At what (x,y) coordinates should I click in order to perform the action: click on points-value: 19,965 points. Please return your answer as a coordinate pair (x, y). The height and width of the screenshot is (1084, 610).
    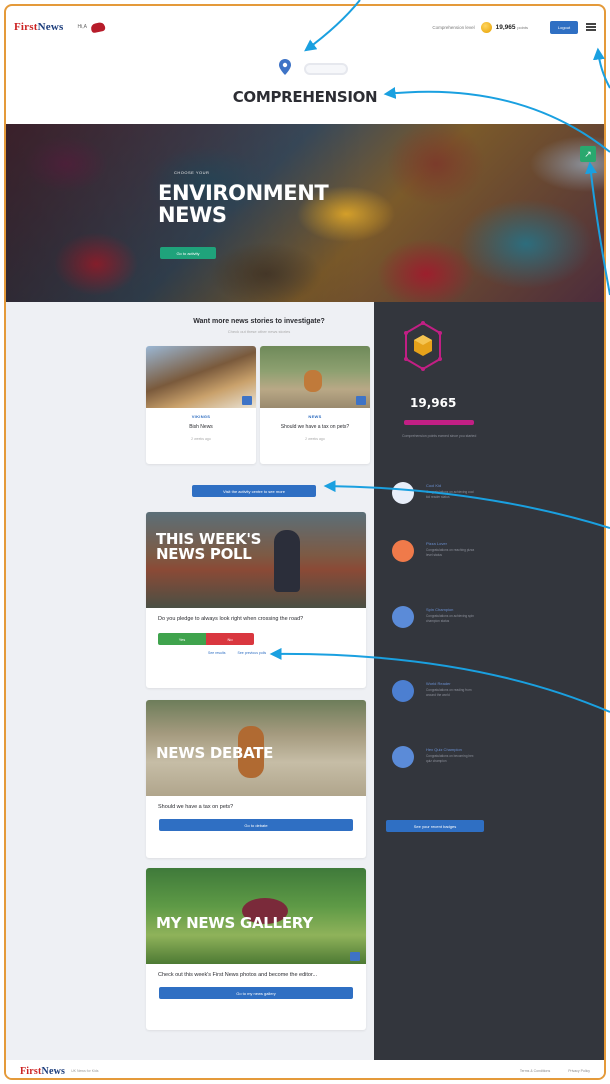
    Looking at the image, I should click on (511, 27).